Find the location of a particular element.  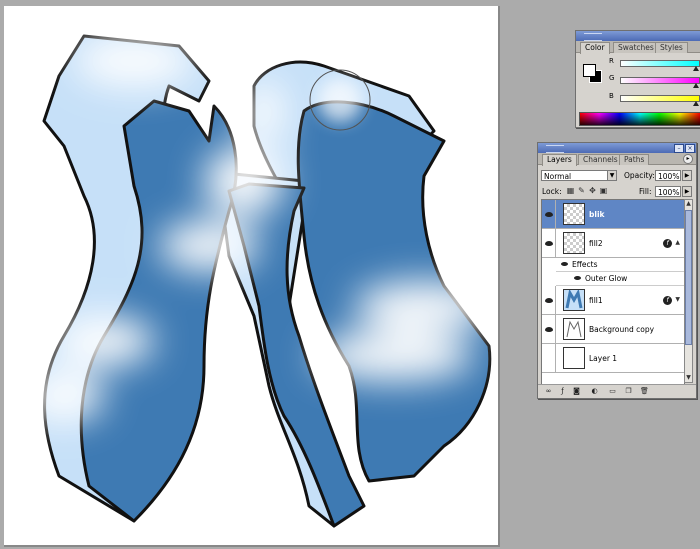

palette-menu-icon: ▸ is located at coordinates (688, 159).